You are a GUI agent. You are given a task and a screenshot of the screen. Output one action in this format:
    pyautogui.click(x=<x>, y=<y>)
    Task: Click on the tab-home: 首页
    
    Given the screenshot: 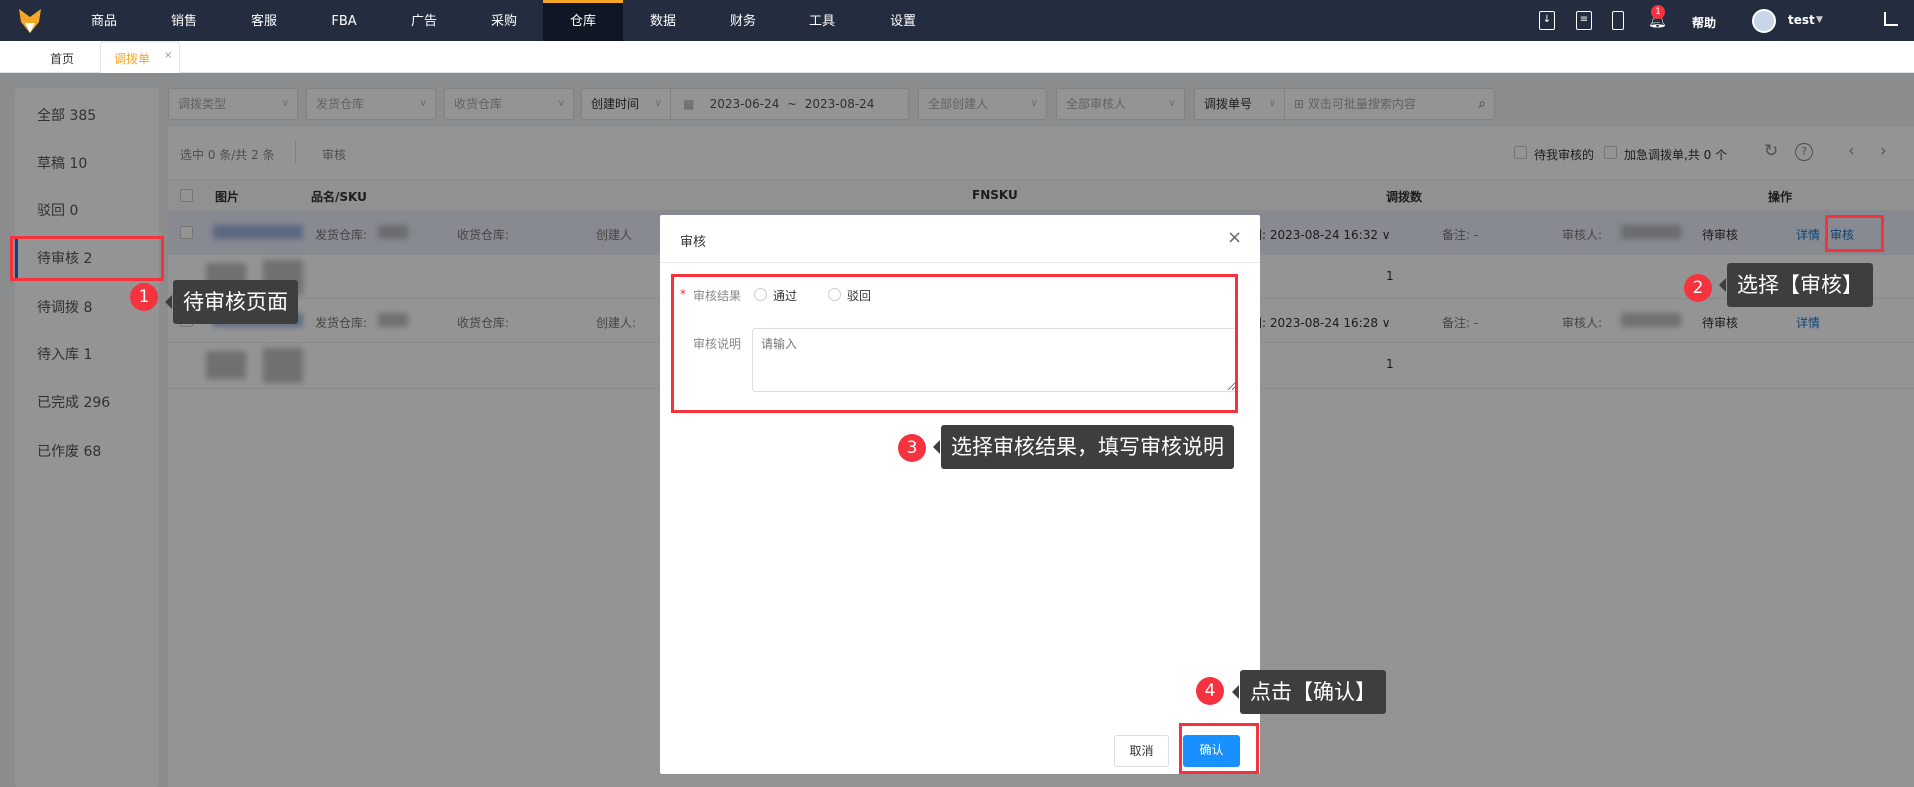 What is the action you would take?
    pyautogui.click(x=62, y=58)
    